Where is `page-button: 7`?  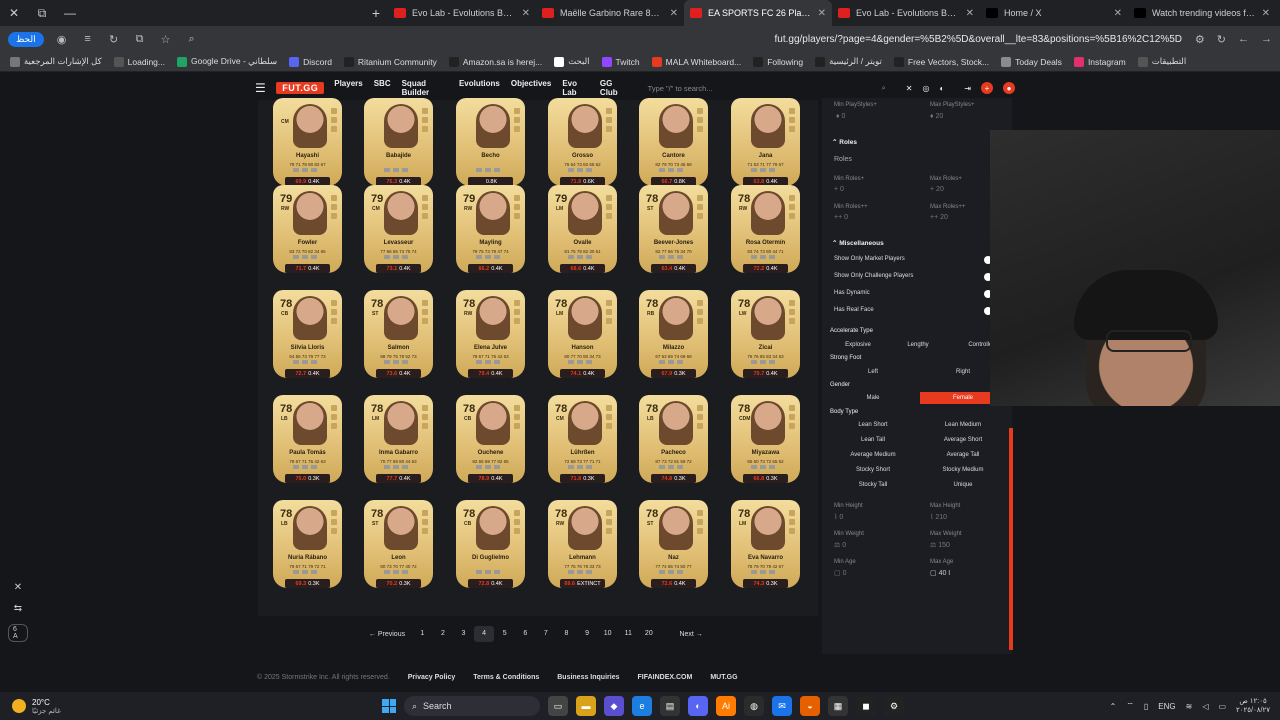
page-button: 7 is located at coordinates (546, 634).